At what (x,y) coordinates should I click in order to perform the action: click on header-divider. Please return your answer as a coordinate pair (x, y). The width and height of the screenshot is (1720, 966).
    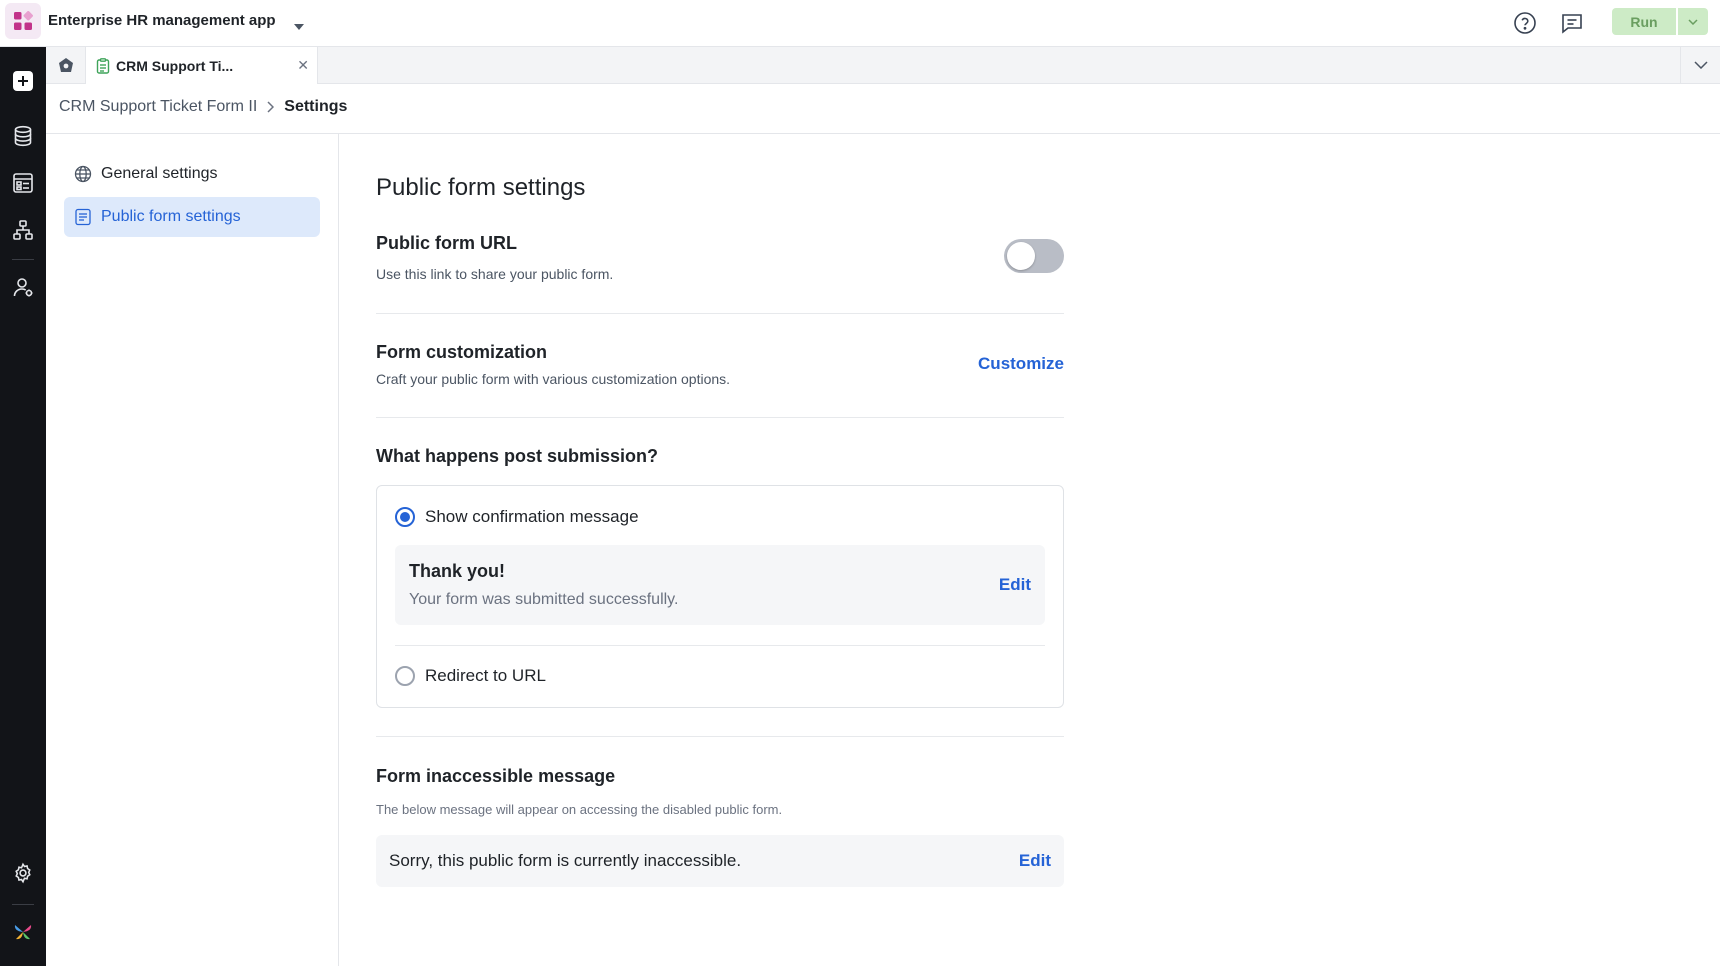
    Looking at the image, I should click on (883, 133).